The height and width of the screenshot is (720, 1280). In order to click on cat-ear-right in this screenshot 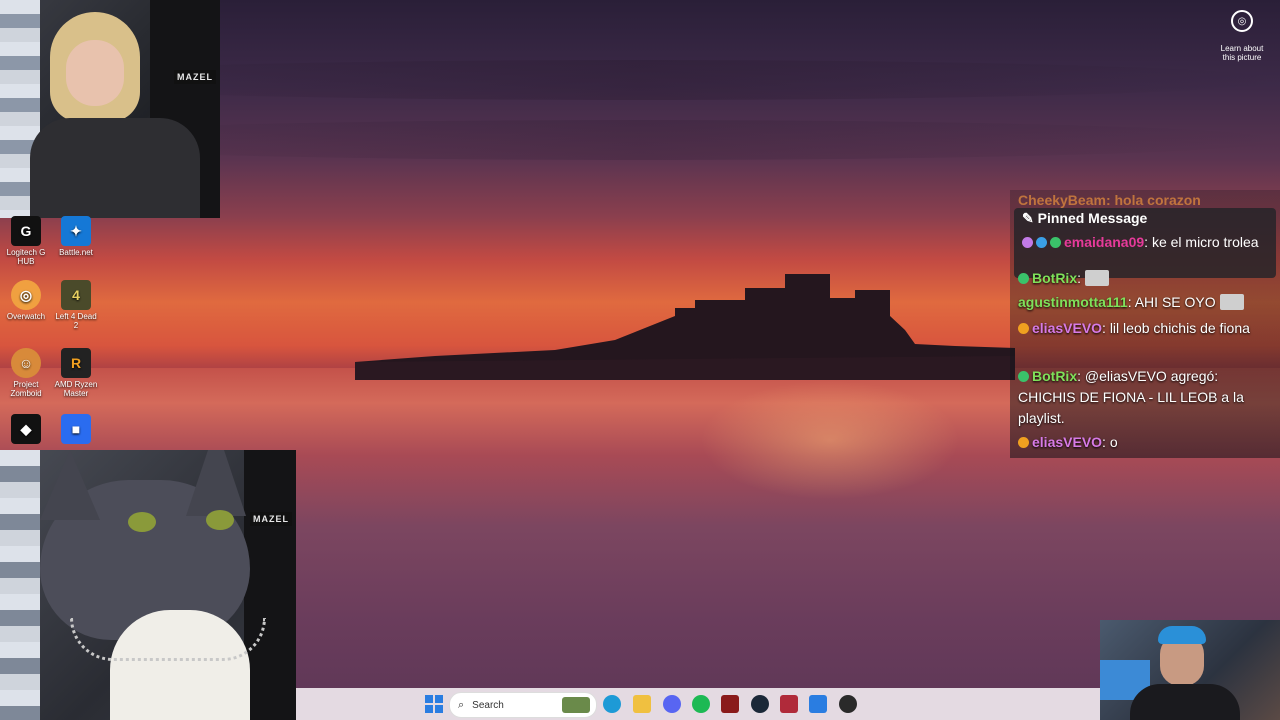, I will do `click(216, 483)`.